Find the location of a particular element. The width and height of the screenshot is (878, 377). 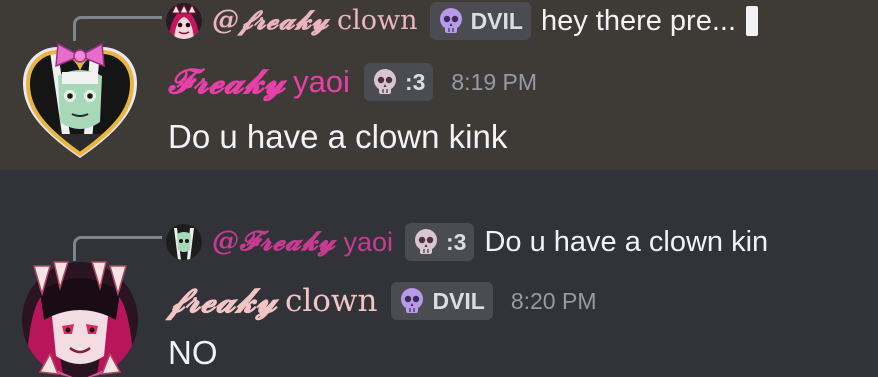

message-content: Do u have a clown kink is located at coordinates (338, 136).